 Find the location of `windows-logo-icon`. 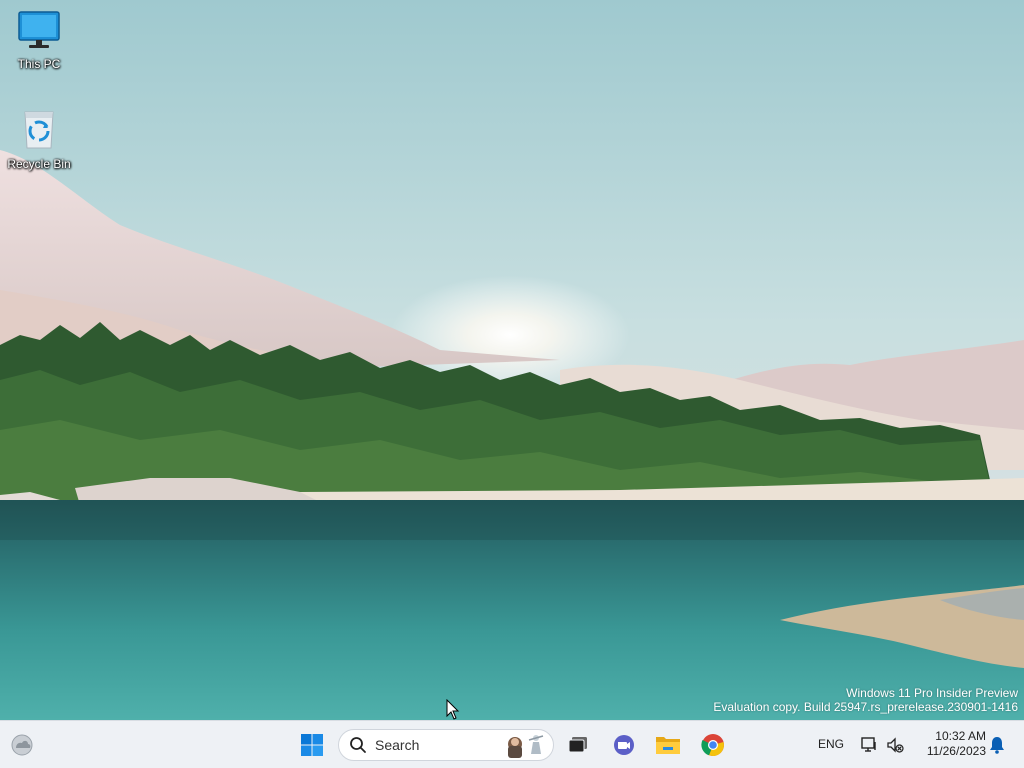

windows-logo-icon is located at coordinates (312, 745).